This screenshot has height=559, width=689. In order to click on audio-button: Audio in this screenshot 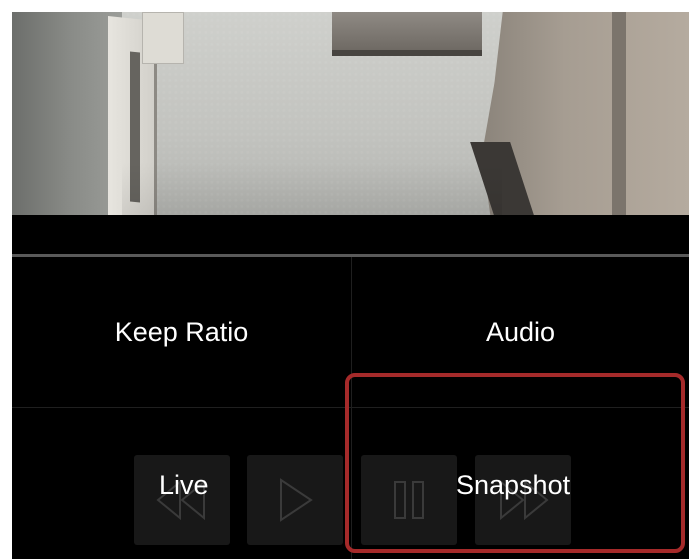, I will do `click(520, 332)`.